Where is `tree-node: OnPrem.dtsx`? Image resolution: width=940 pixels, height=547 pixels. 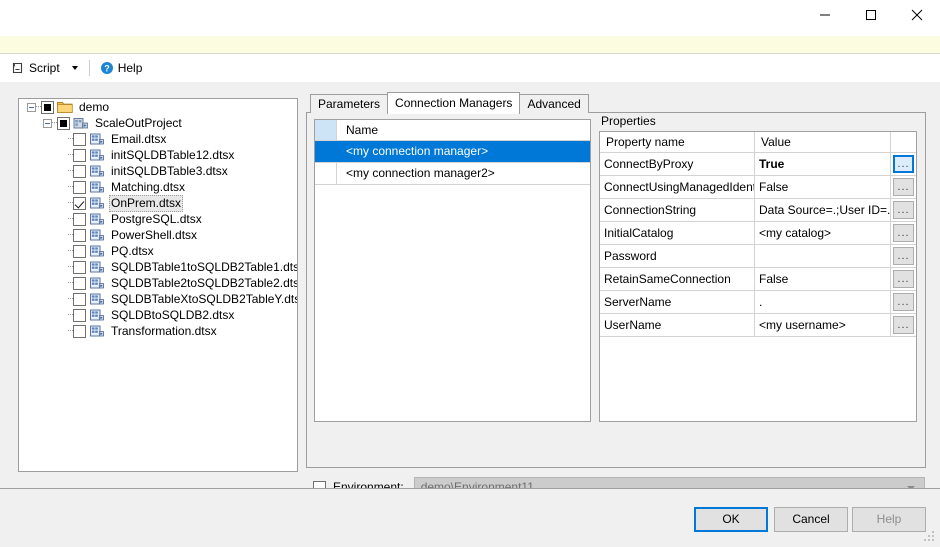 tree-node: OnPrem.dtsx is located at coordinates (158, 203).